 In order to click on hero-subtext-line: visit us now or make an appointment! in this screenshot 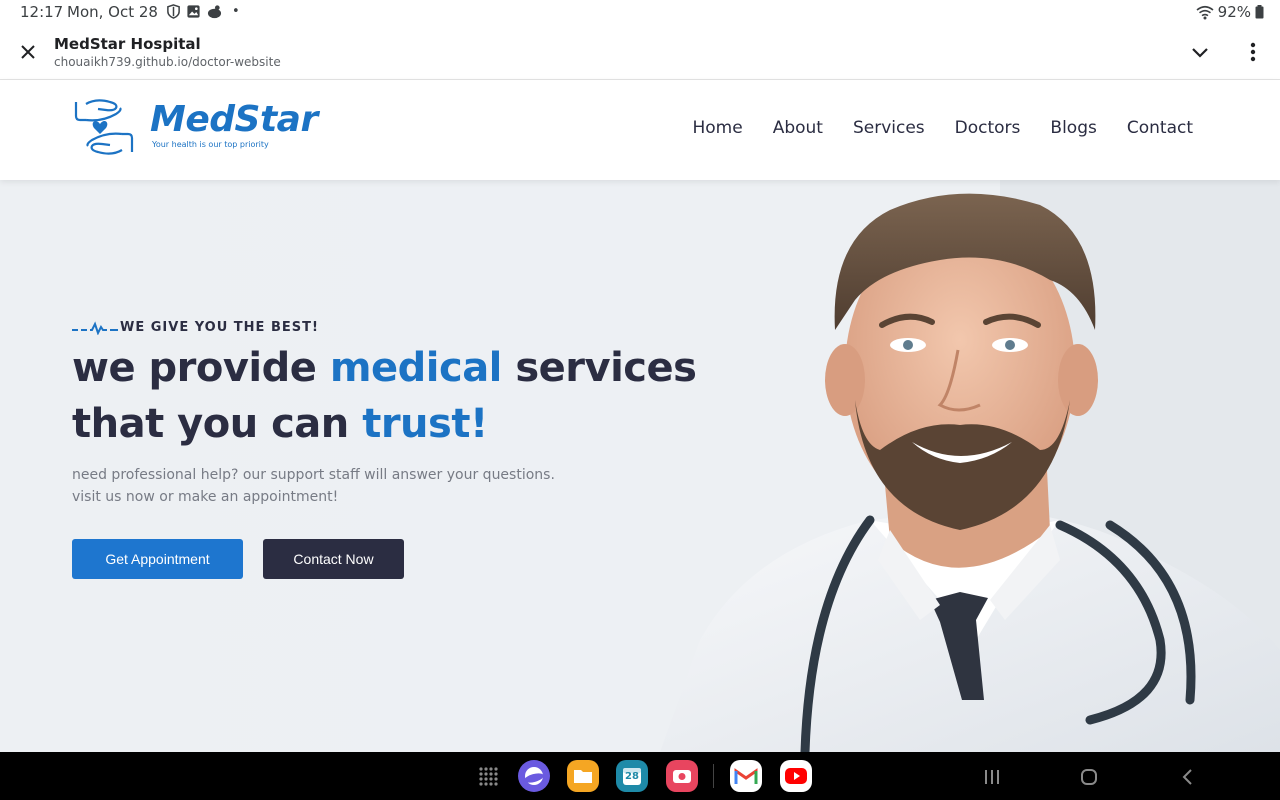, I will do `click(205, 497)`.